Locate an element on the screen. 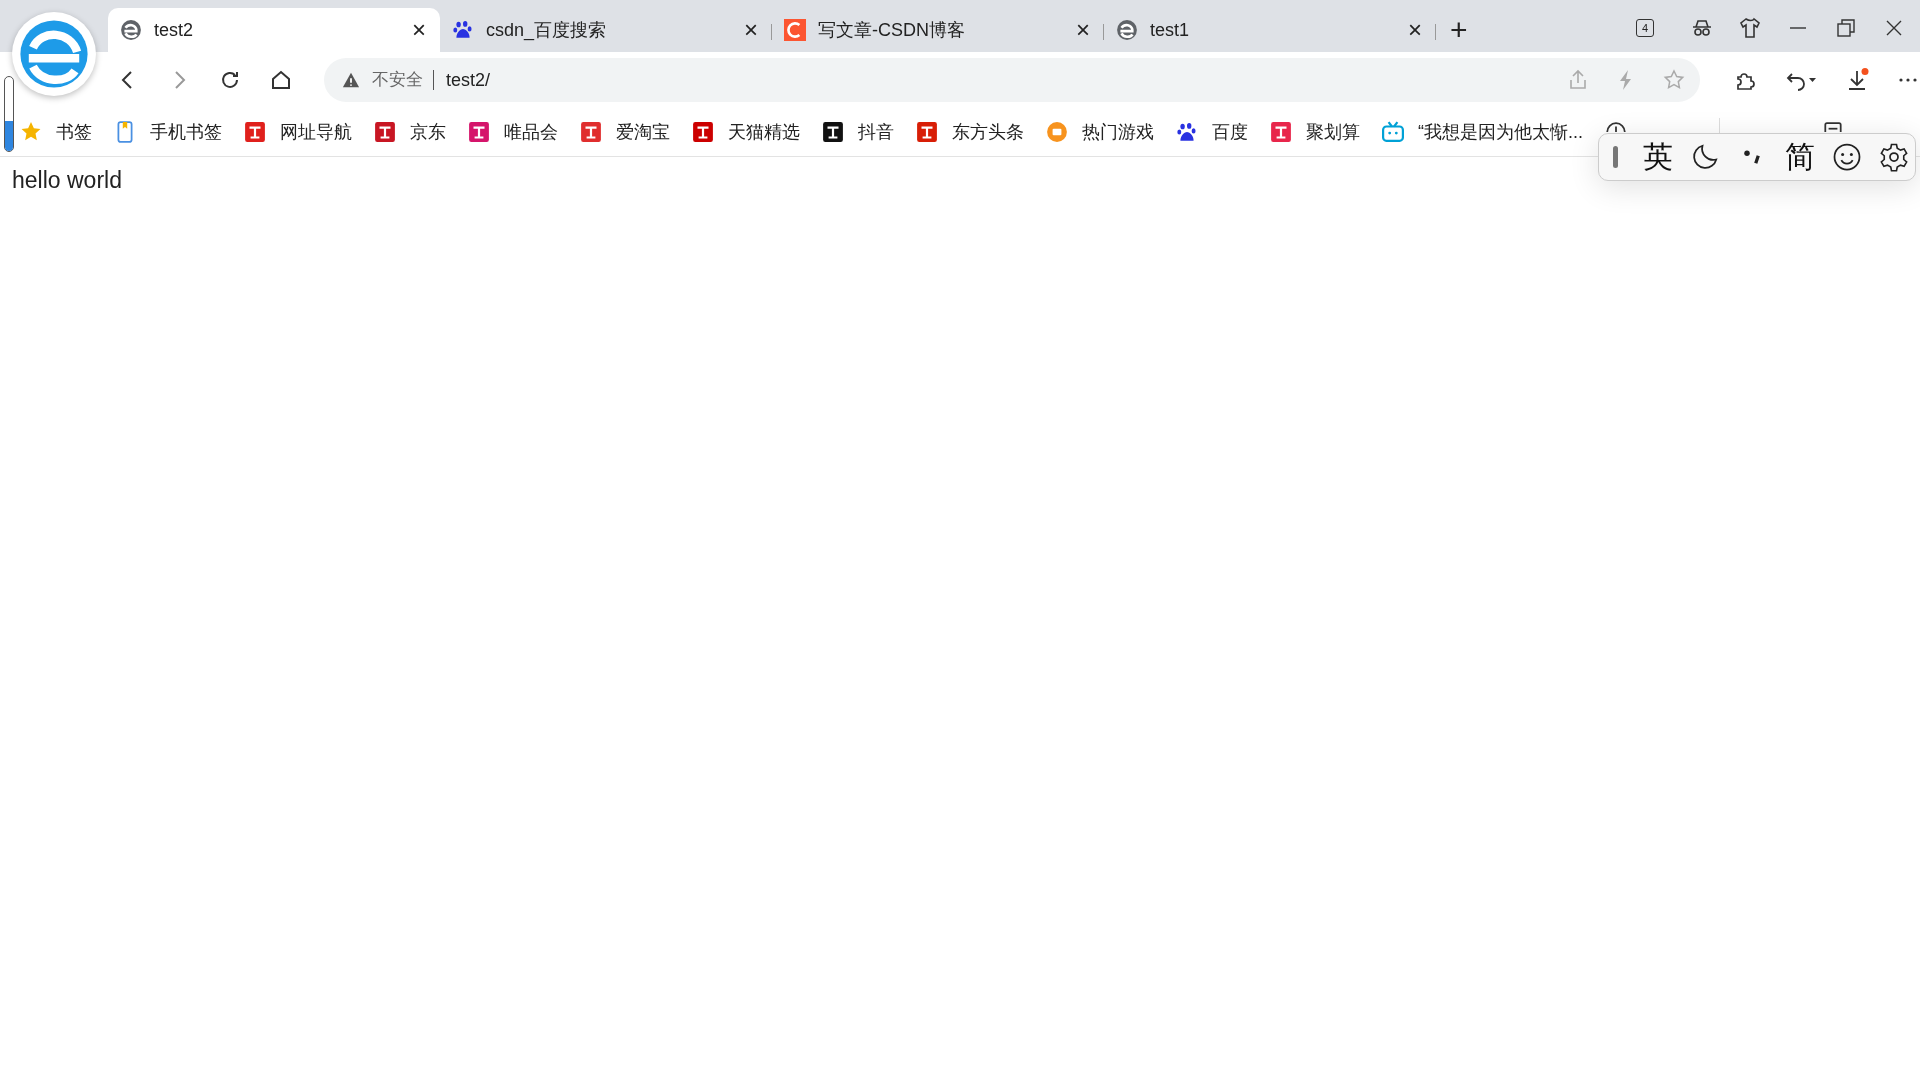  browser-tab: 写文章-CSDN博客 × is located at coordinates (938, 30).